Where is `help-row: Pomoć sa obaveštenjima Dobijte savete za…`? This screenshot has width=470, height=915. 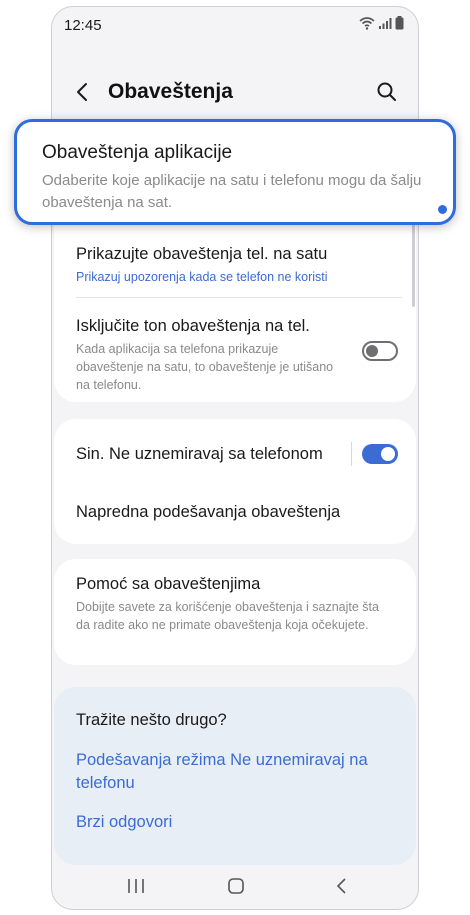
help-row: Pomoć sa obaveštenjima Dobijte savete za… is located at coordinates (235, 603).